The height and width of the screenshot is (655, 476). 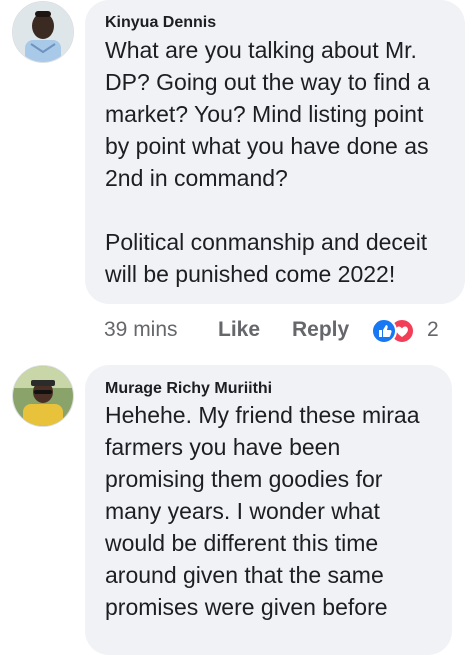 I want to click on comment-author: Kinyua Dennis, so click(x=160, y=23).